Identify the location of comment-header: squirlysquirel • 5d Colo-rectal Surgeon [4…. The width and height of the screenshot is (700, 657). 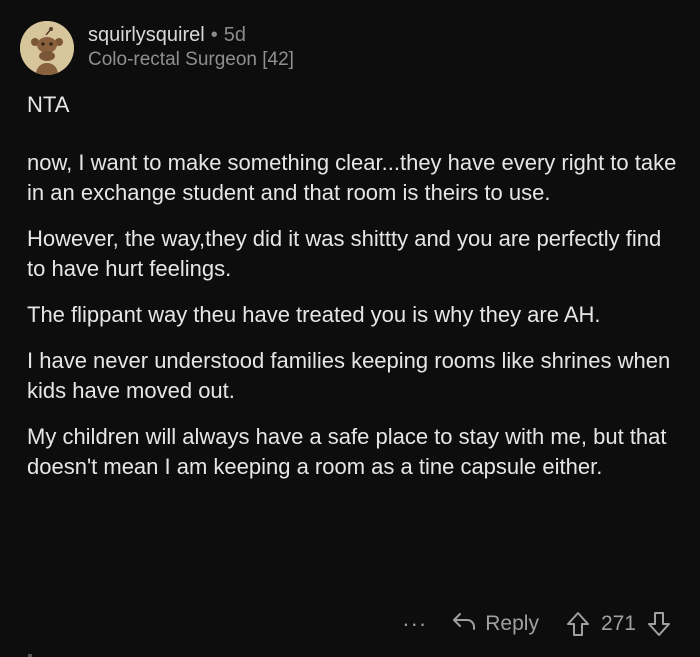
(157, 48).